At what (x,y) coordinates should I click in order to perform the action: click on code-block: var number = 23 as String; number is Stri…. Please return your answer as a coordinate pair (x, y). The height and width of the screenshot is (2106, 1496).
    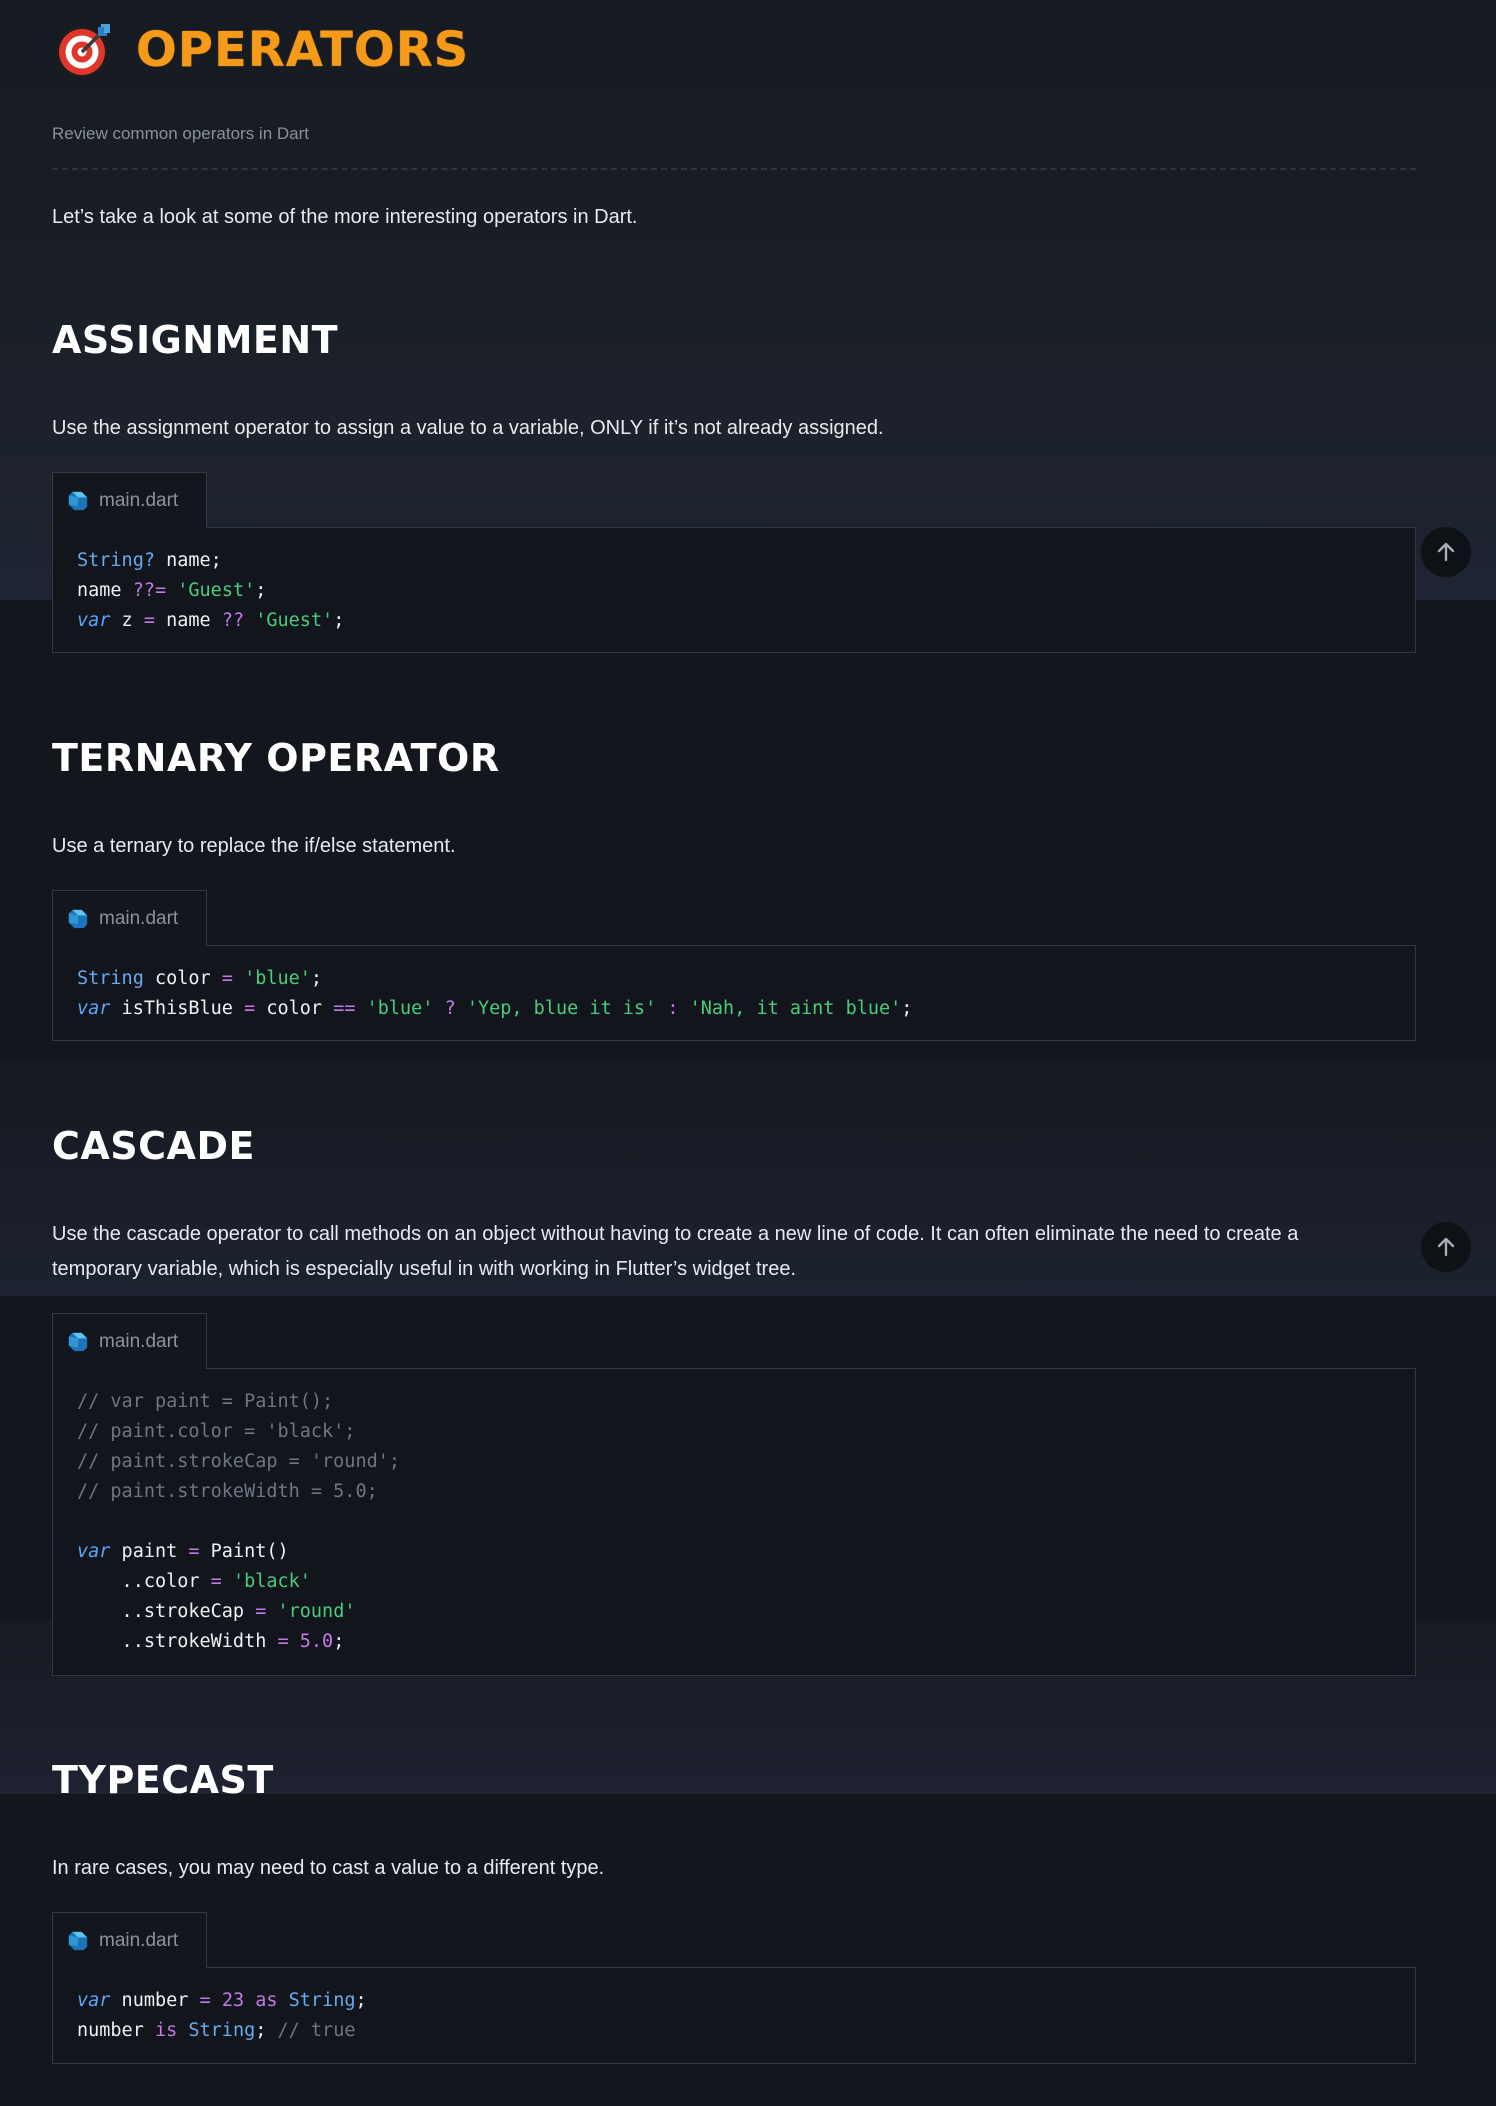
    Looking at the image, I should click on (734, 2015).